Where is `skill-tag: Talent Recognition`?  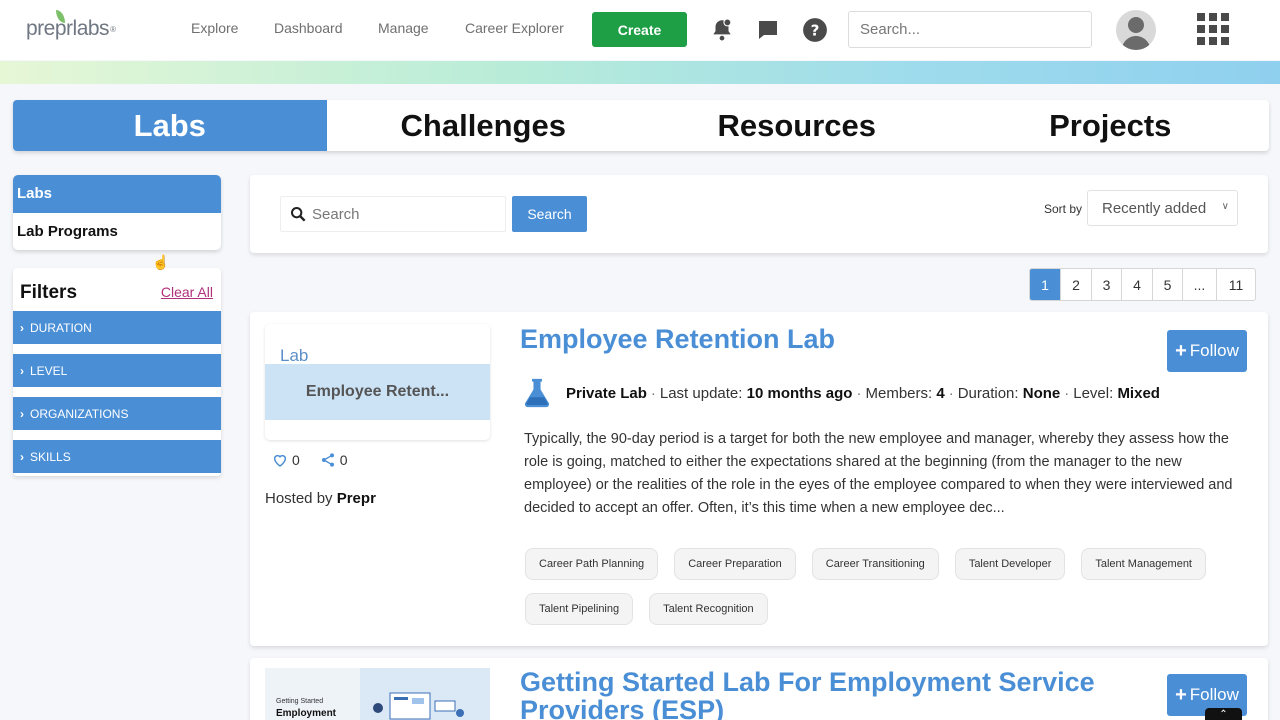
skill-tag: Talent Recognition is located at coordinates (708, 609).